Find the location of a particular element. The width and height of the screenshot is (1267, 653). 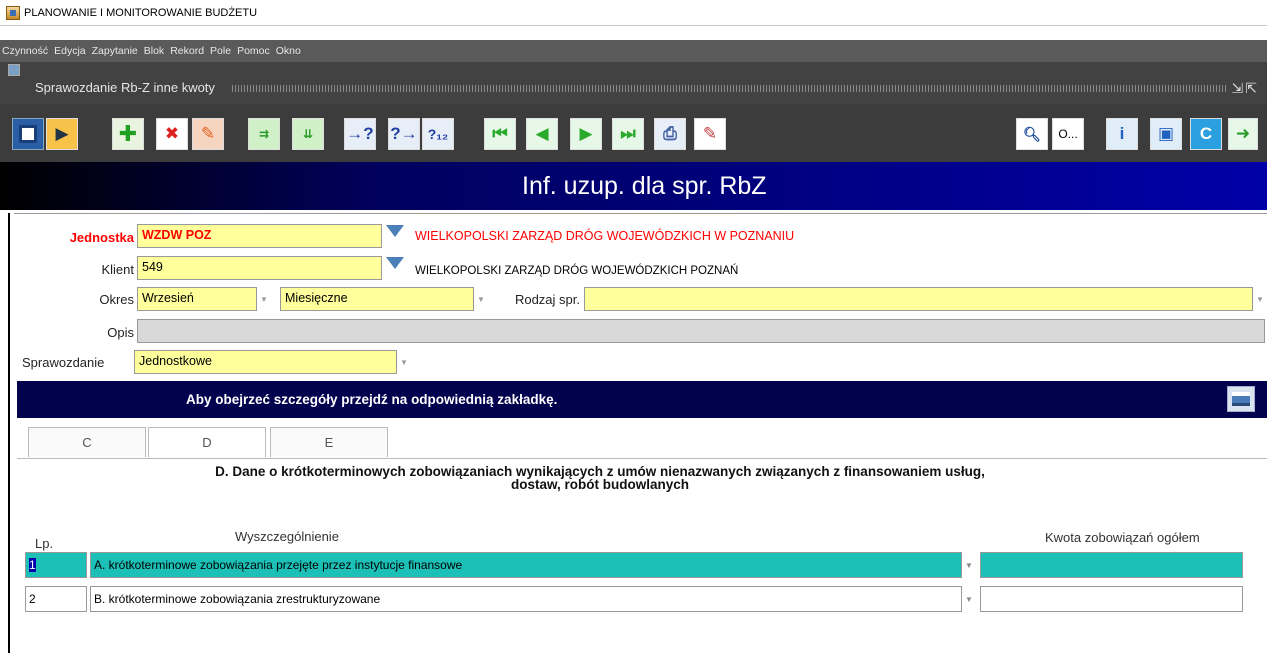

form-banner: Inf. uzup. dla spr. RbZ is located at coordinates (633, 186).